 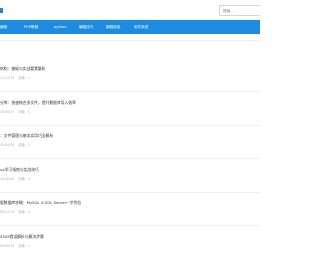 What do you see at coordinates (130, 247) in the screenshot?
I see `article-item: 5505错误解析与解决步骤 09:09:45 阅读：1` at bounding box center [130, 247].